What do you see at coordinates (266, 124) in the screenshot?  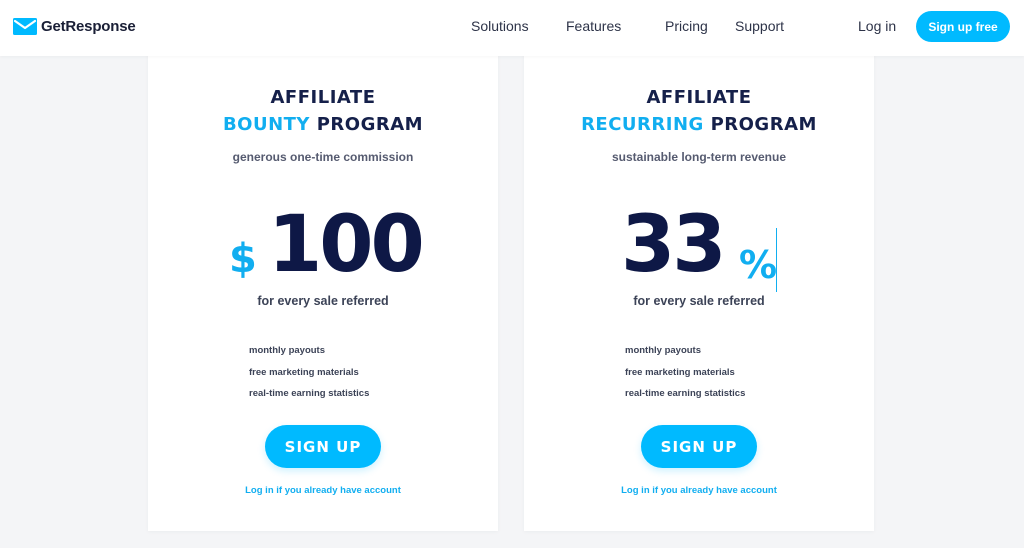 I see `card-title-accent: BOUNTY` at bounding box center [266, 124].